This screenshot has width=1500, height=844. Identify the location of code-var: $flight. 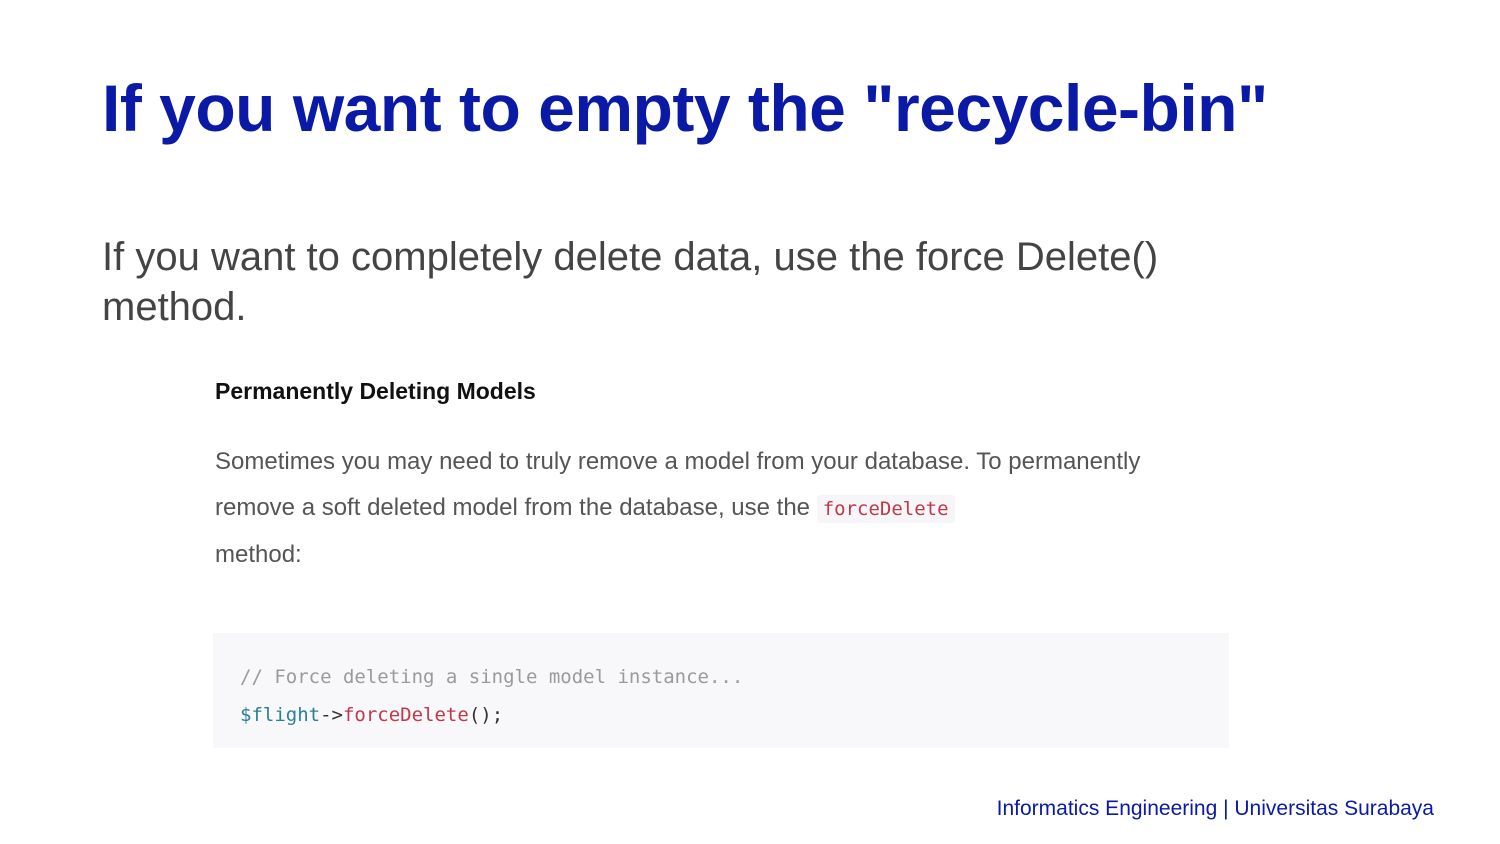
(280, 715).